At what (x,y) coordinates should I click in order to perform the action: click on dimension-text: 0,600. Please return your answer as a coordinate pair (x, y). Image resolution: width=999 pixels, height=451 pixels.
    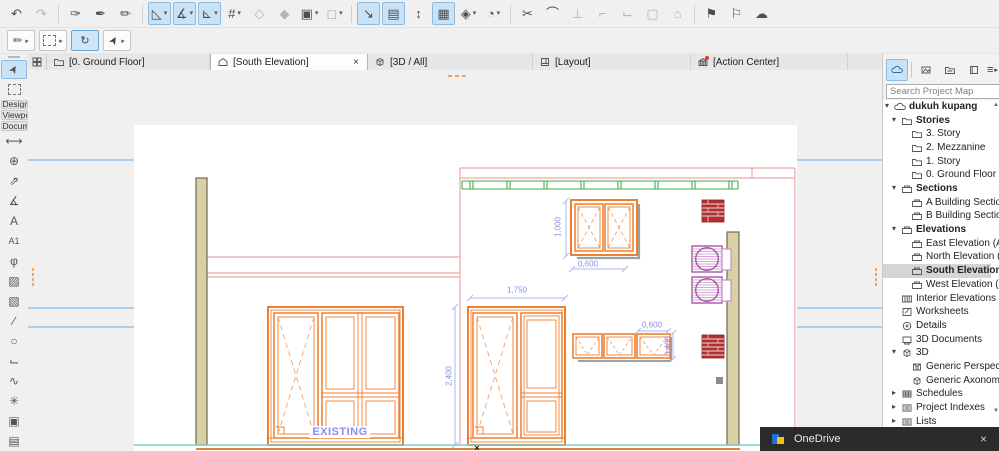
    Looking at the image, I should click on (588, 264).